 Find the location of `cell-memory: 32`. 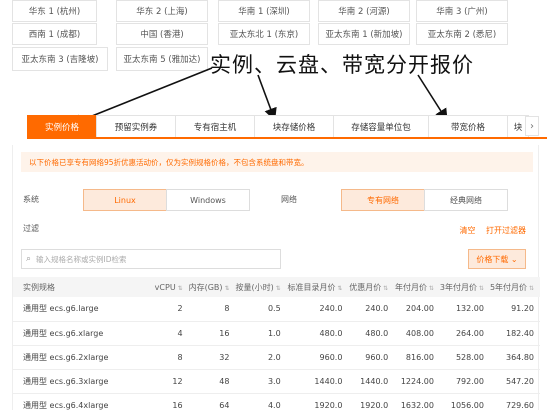

cell-memory: 32 is located at coordinates (212, 357).